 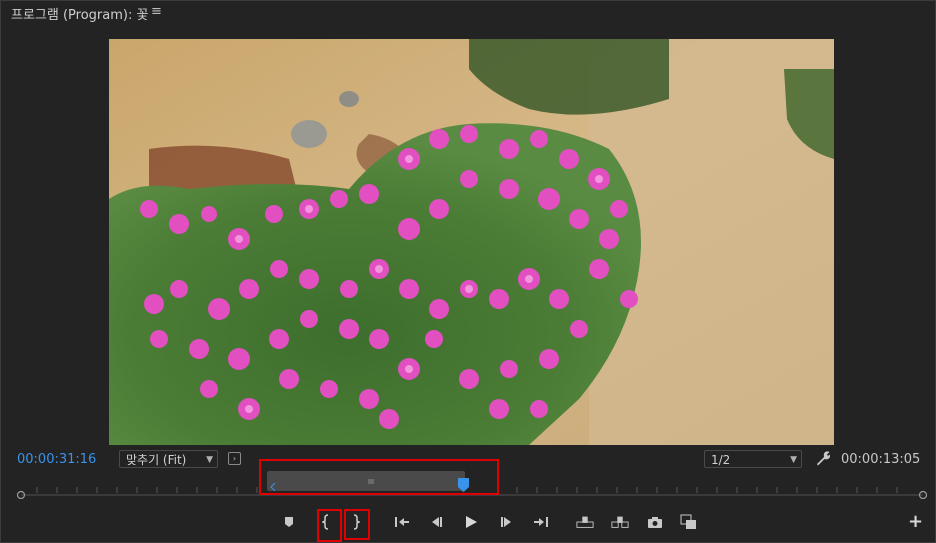 What do you see at coordinates (402, 522) in the screenshot?
I see `go-to-in-icon` at bounding box center [402, 522].